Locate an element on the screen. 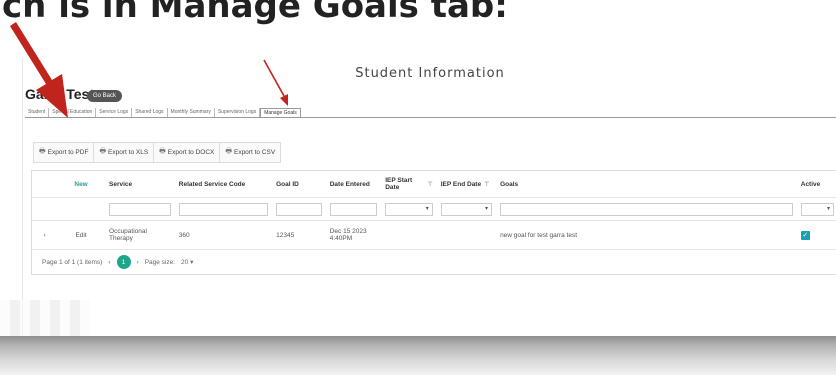 Image resolution: width=836 pixels, height=375 pixels. cell-iep-start is located at coordinates (409, 235).